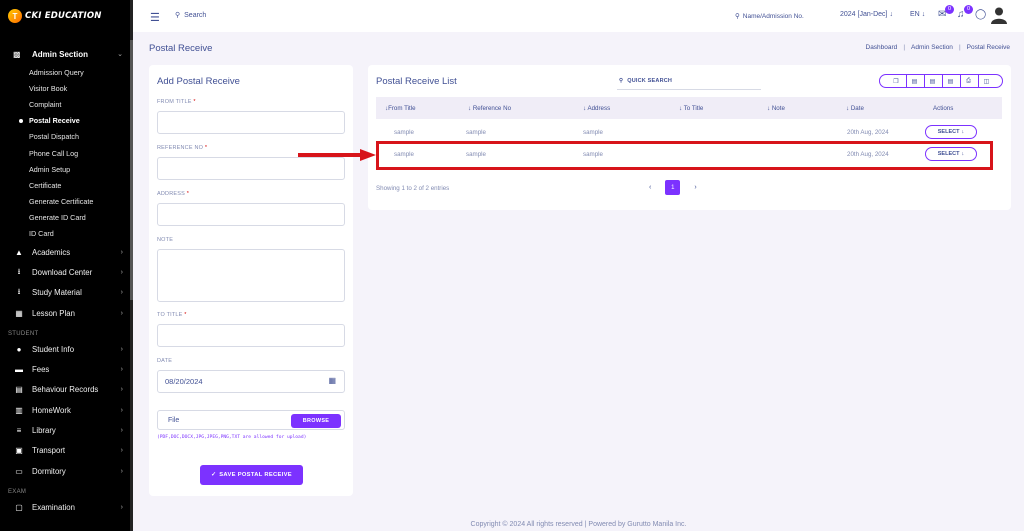 The image size is (1024, 531). Describe the element at coordinates (17, 492) in the screenshot. I see `sidebar-group-exam: EXAM` at that location.